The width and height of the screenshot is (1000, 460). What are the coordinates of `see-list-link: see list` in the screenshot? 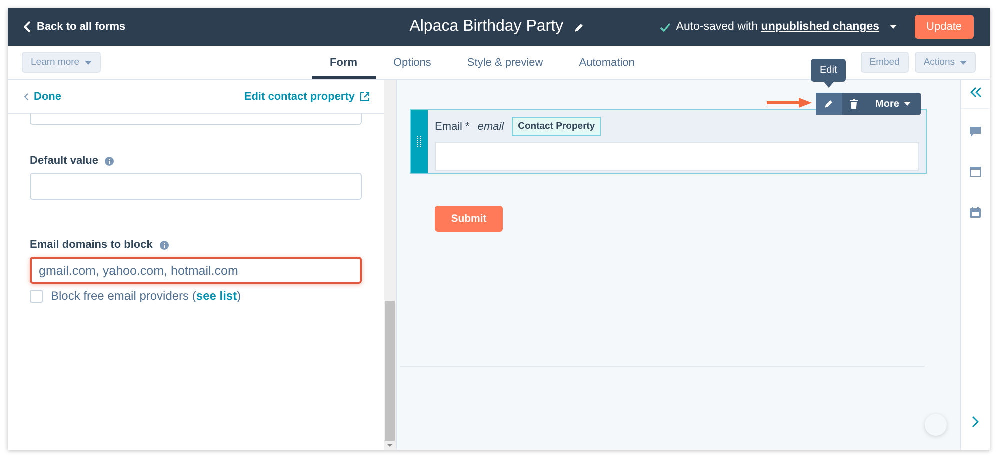 It's located at (217, 296).